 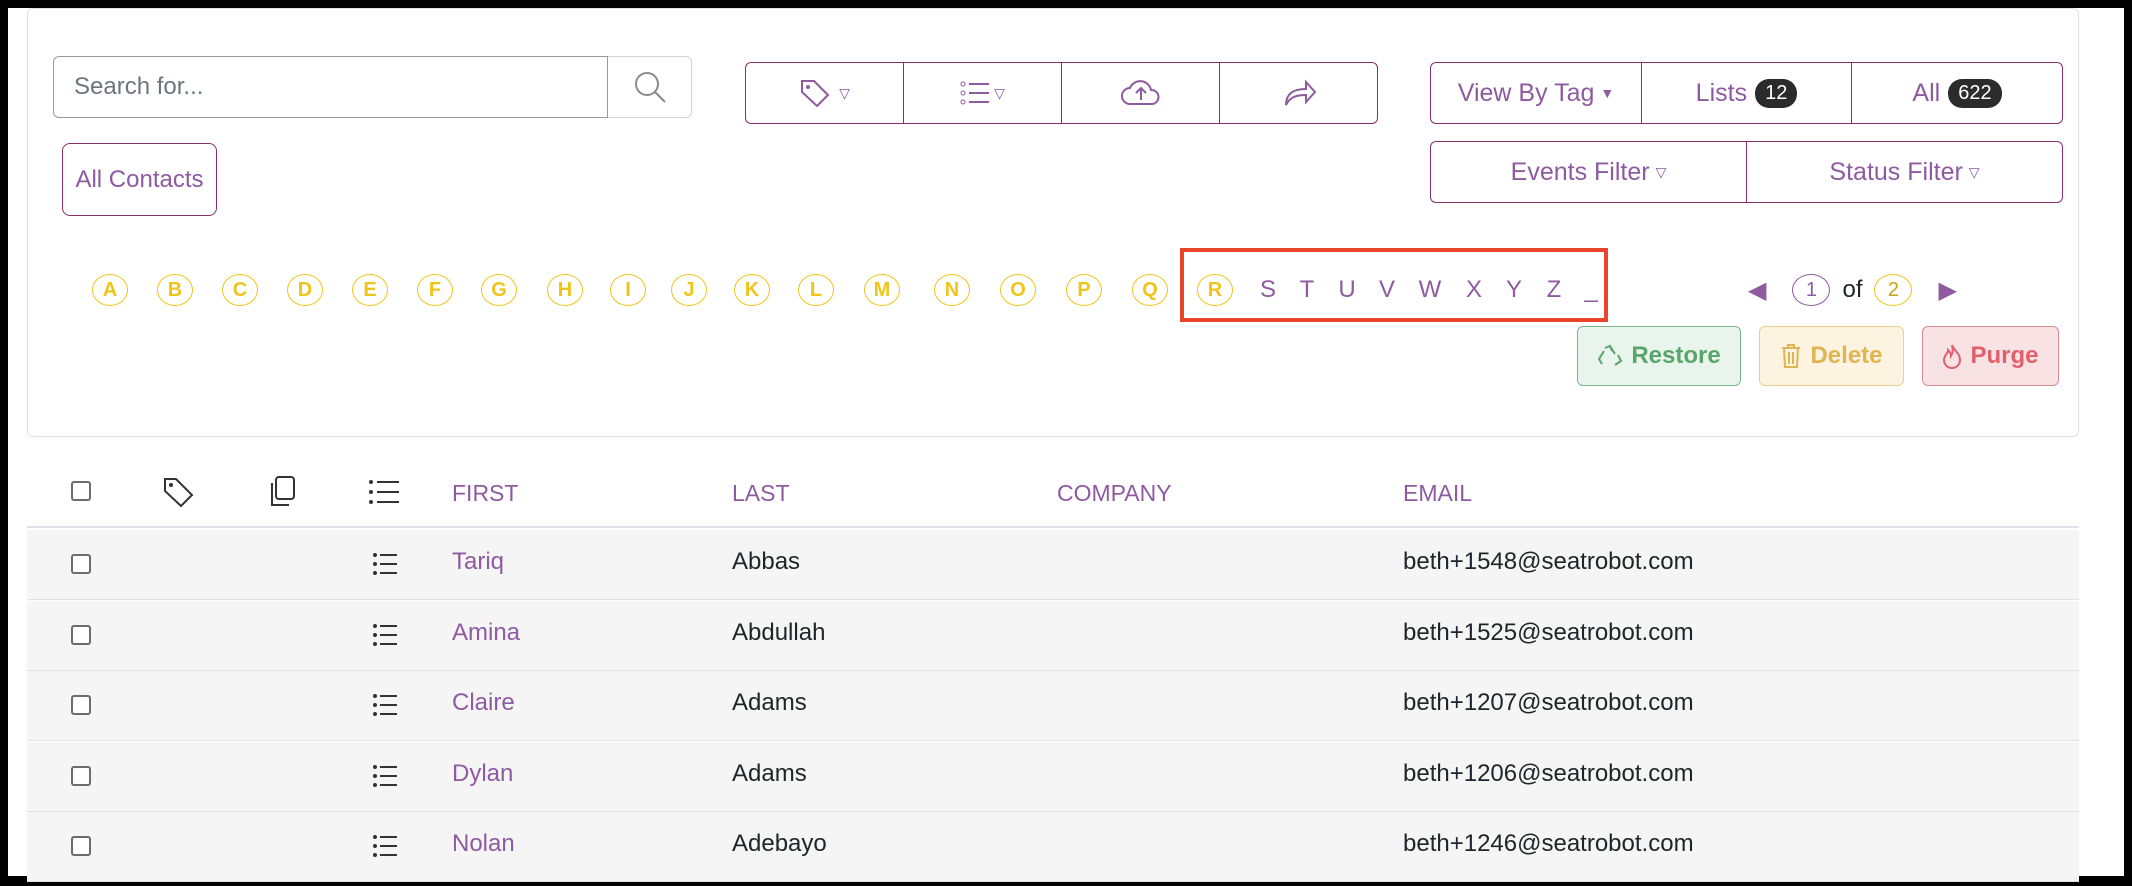 I want to click on alphabet-letter-m: M, so click(x=882, y=290).